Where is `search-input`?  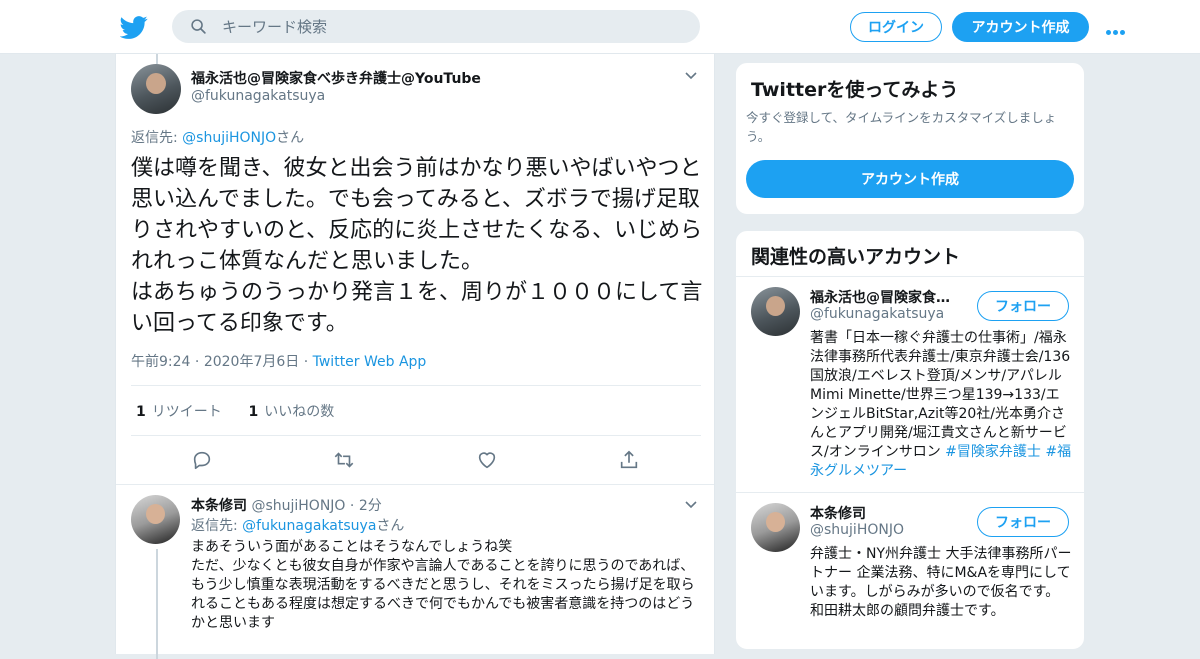 search-input is located at coordinates (452, 26).